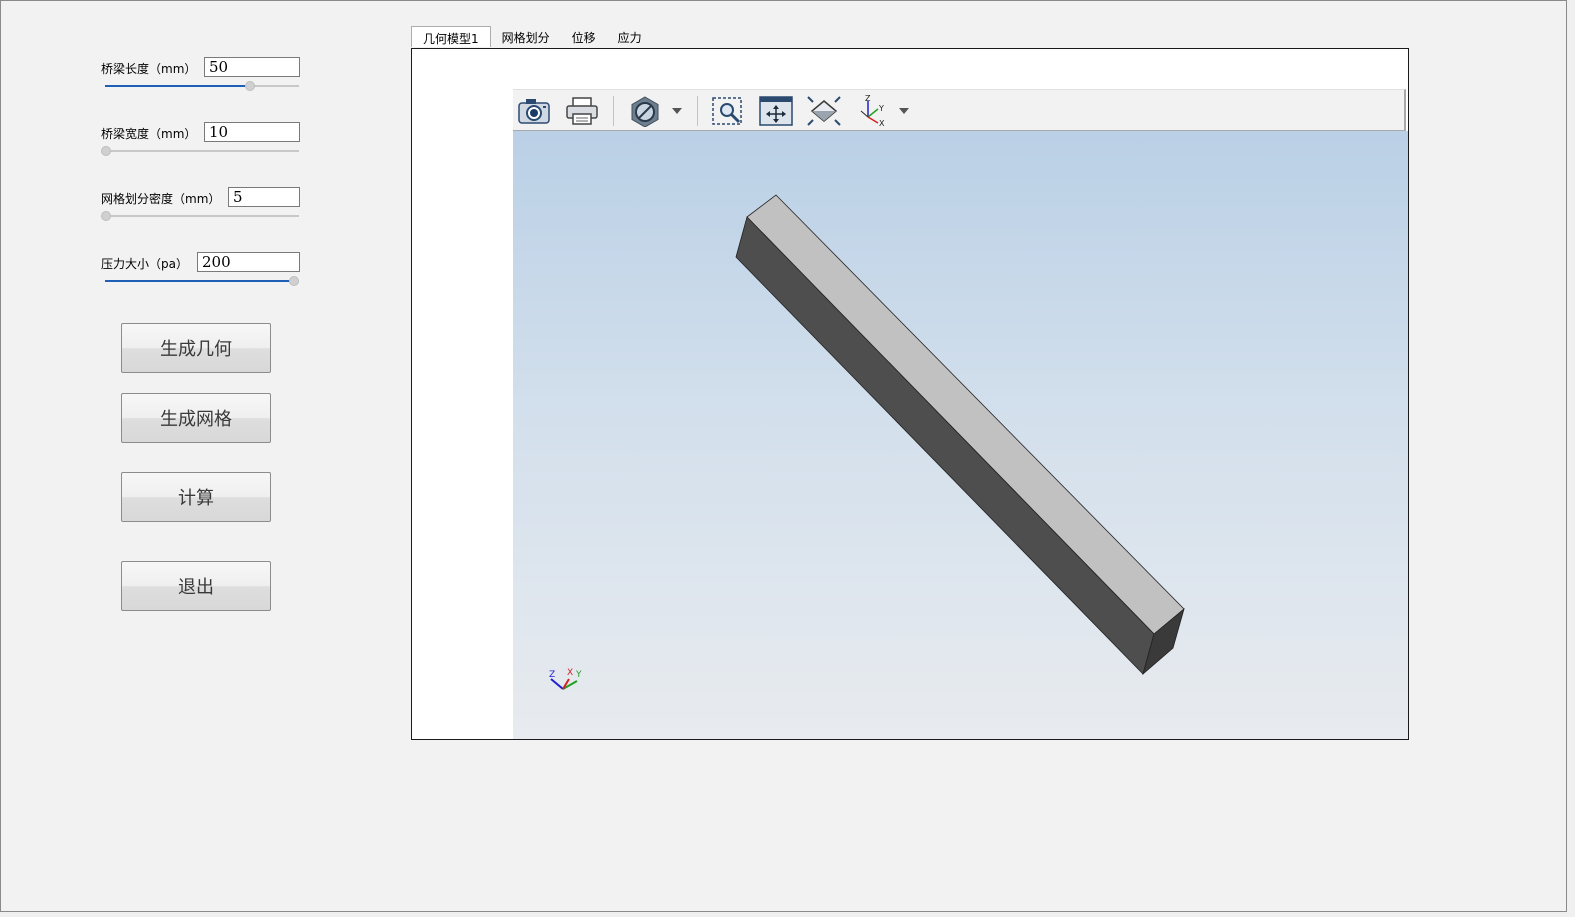  What do you see at coordinates (578, 675) in the screenshot?
I see `triad-y-label: Y` at bounding box center [578, 675].